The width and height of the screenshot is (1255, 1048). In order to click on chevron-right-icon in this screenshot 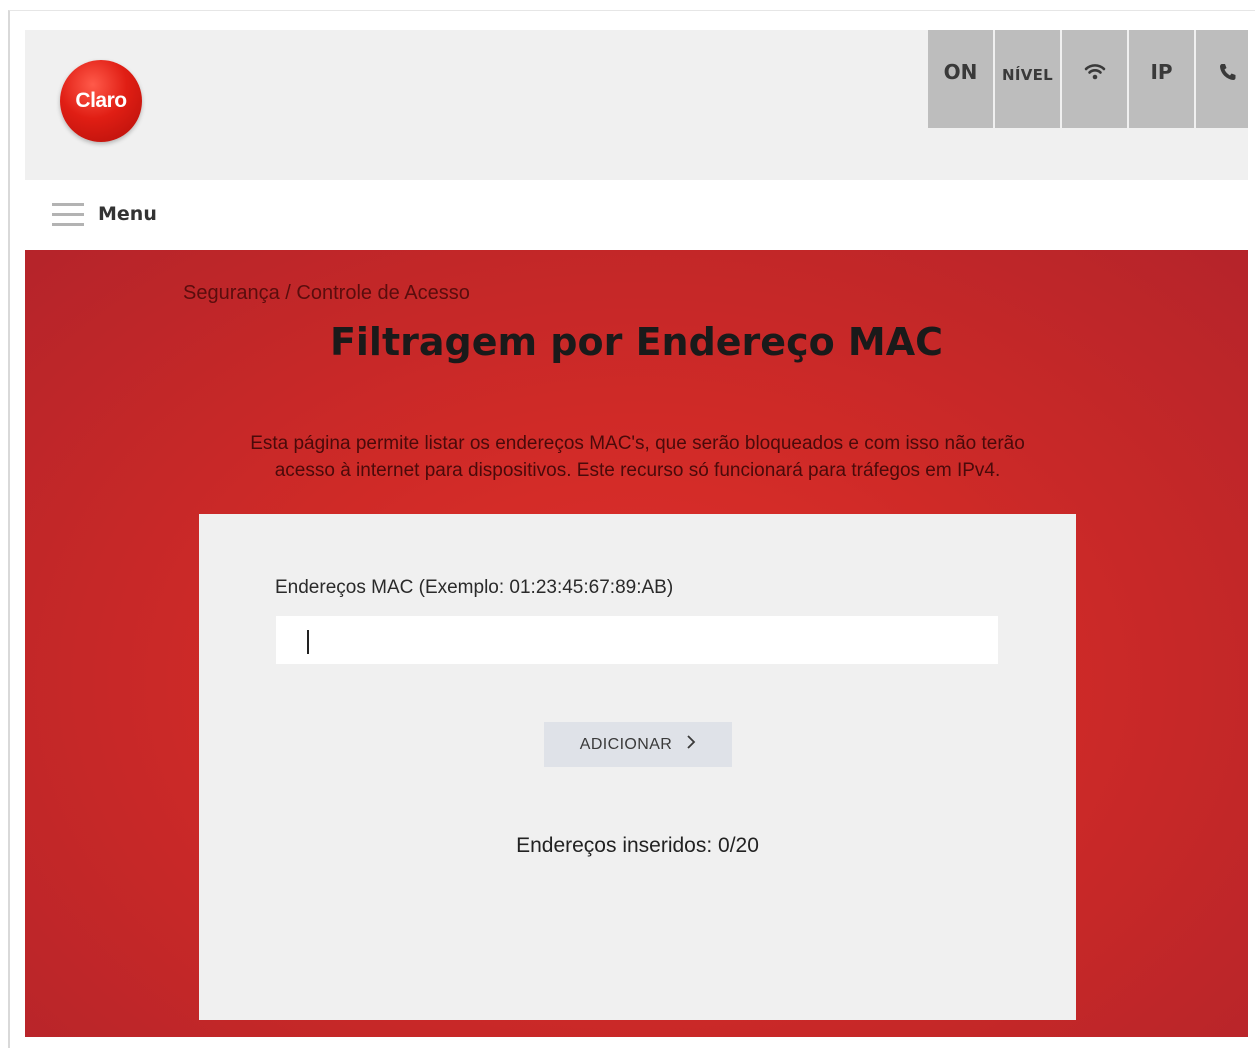, I will do `click(691, 744)`.